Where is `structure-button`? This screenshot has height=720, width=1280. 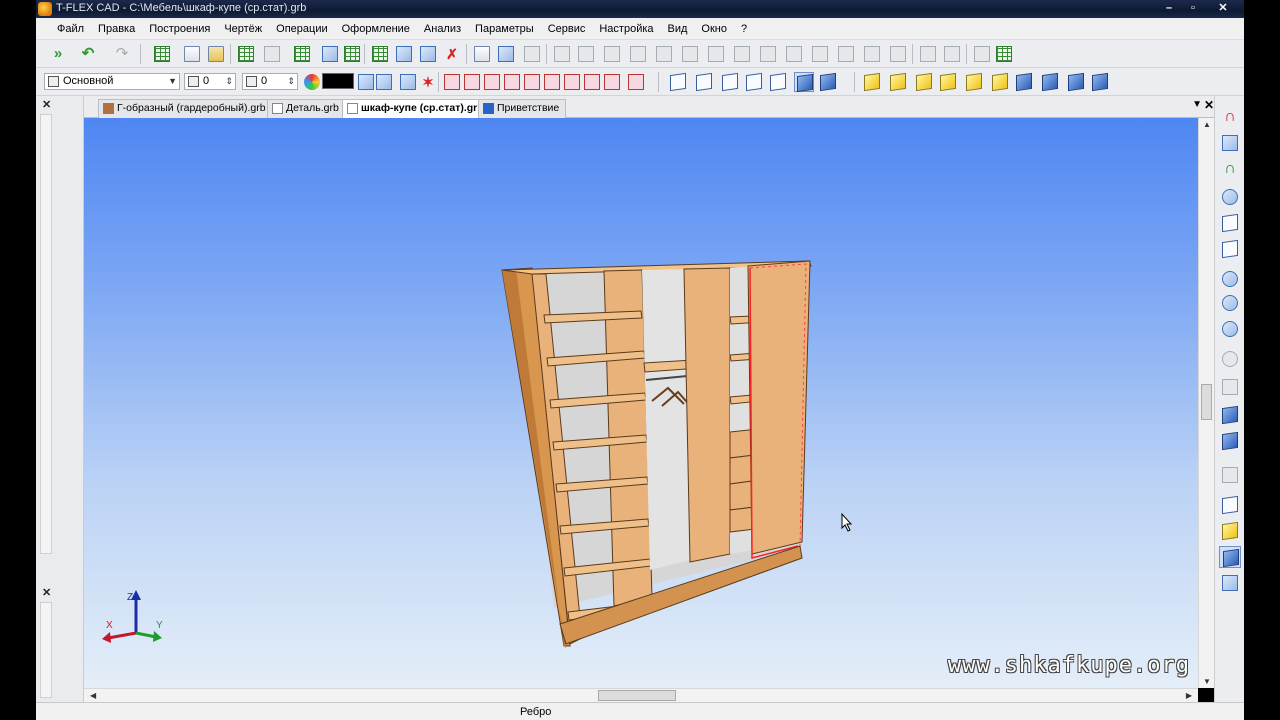
structure-button is located at coordinates (506, 54).